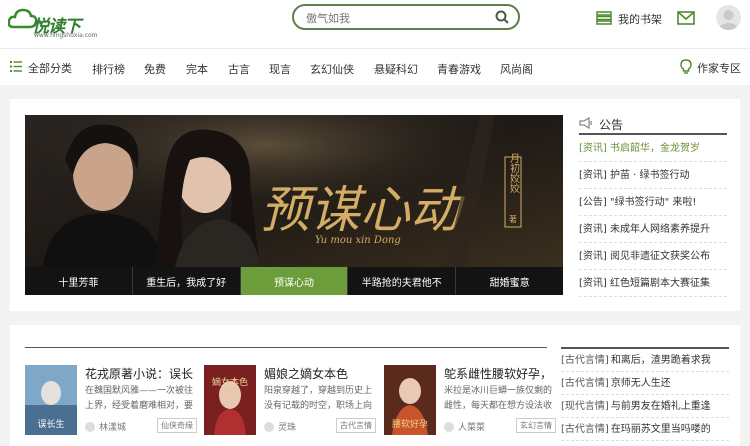 This screenshot has height=446, width=750. What do you see at coordinates (686, 19) in the screenshot?
I see `mail-icon` at bounding box center [686, 19].